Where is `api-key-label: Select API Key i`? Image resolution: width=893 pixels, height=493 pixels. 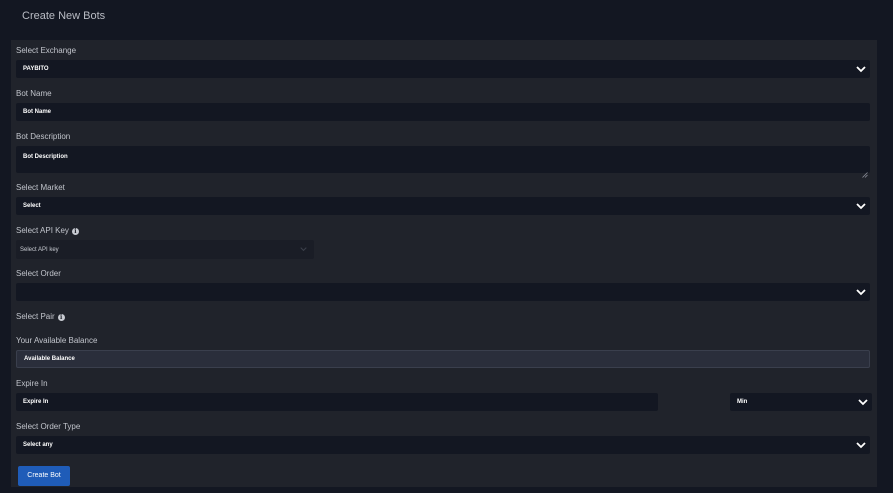
api-key-label: Select API Key i is located at coordinates (47, 230).